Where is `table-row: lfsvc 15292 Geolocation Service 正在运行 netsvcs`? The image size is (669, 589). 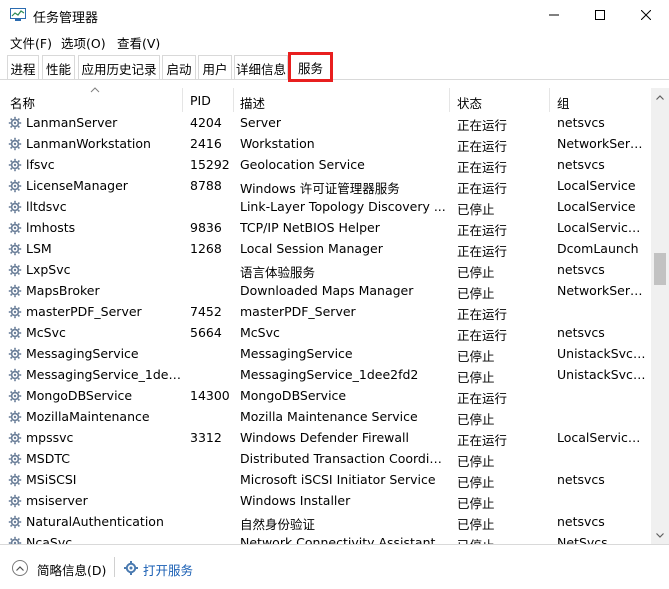 table-row: lfsvc 15292 Geolocation Service 正在运行 netsvcs is located at coordinates (325, 165).